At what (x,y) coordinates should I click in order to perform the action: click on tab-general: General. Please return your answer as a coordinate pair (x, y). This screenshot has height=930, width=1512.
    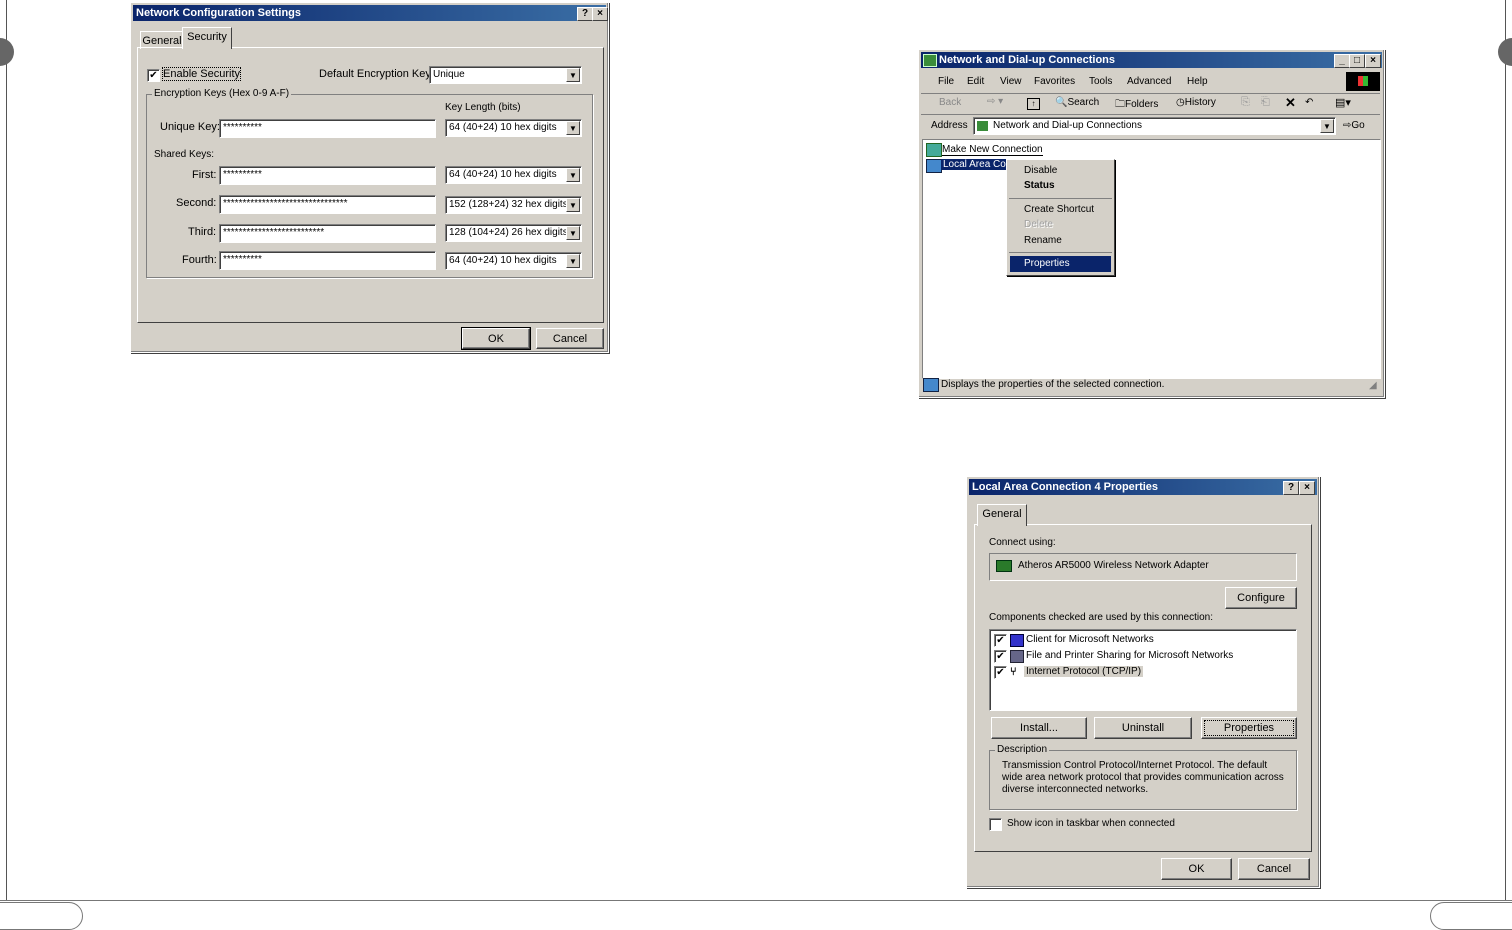
    Looking at the image, I should click on (1002, 515).